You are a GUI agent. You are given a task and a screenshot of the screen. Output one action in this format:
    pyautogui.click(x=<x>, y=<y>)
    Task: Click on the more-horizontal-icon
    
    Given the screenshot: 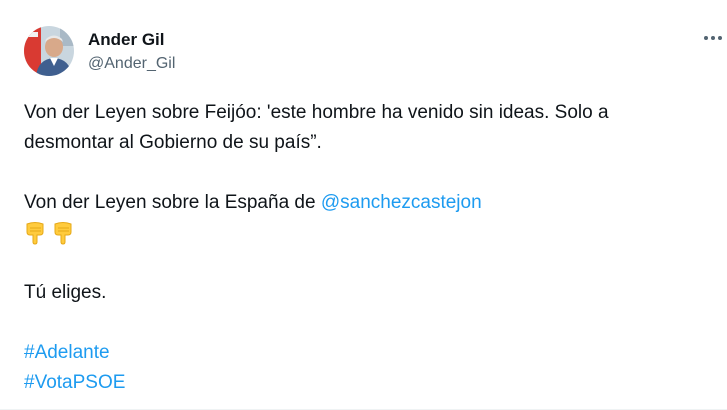 What is the action you would take?
    pyautogui.click(x=713, y=38)
    